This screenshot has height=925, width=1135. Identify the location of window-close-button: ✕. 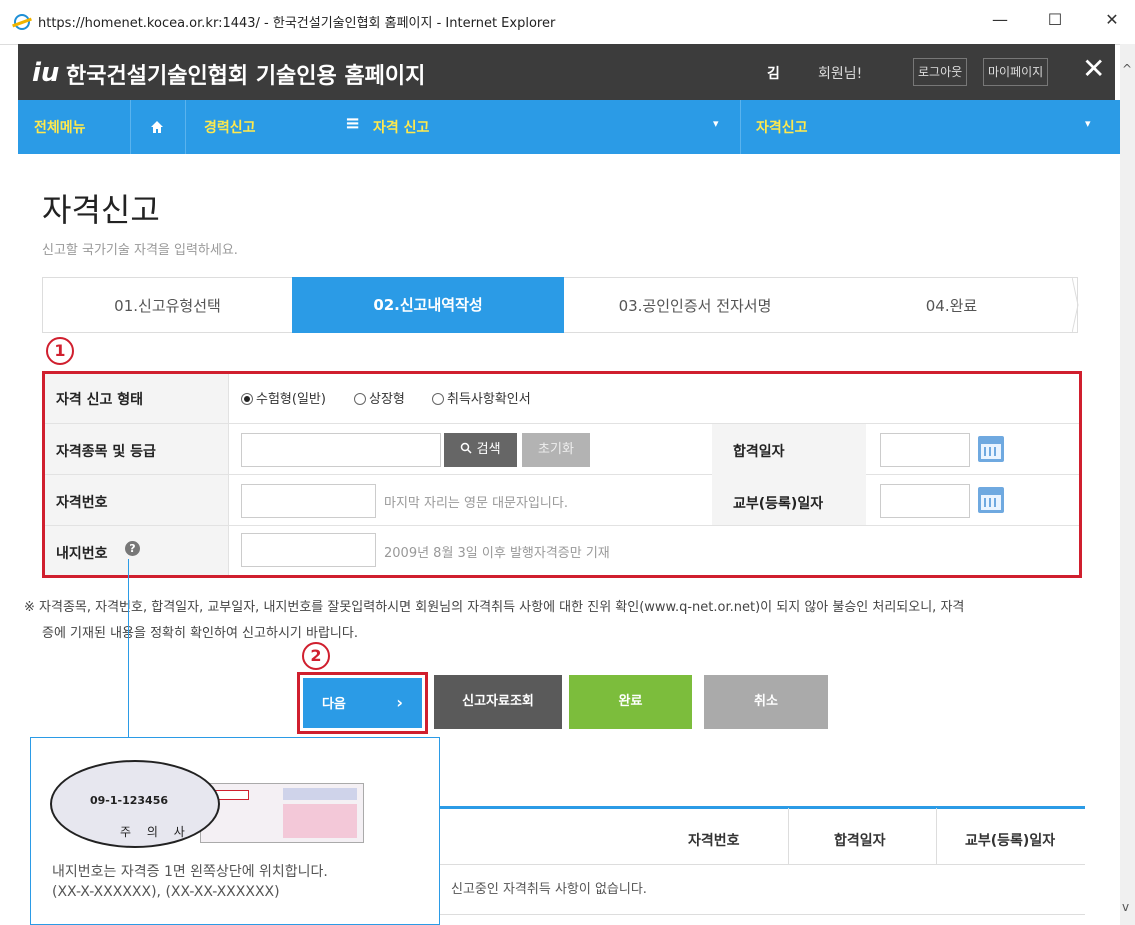
(1112, 20).